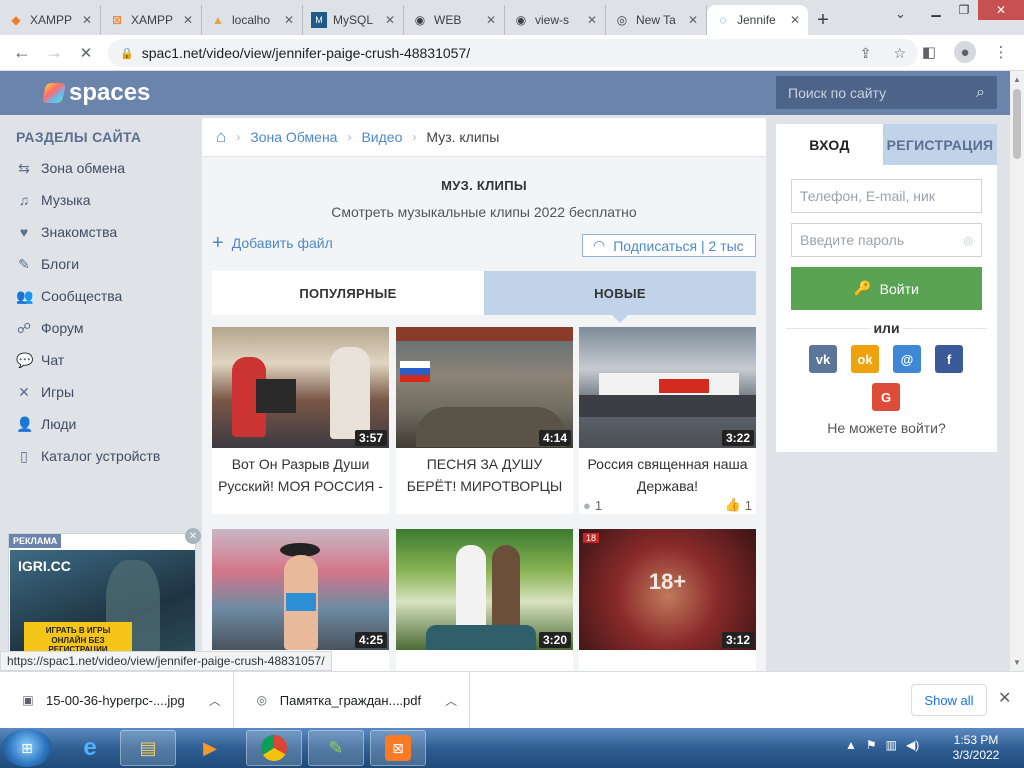 The image size is (1024, 768). Describe the element at coordinates (976, 748) in the screenshot. I see `taskbar-clock: 1:53 PM 3/3/2022` at that location.